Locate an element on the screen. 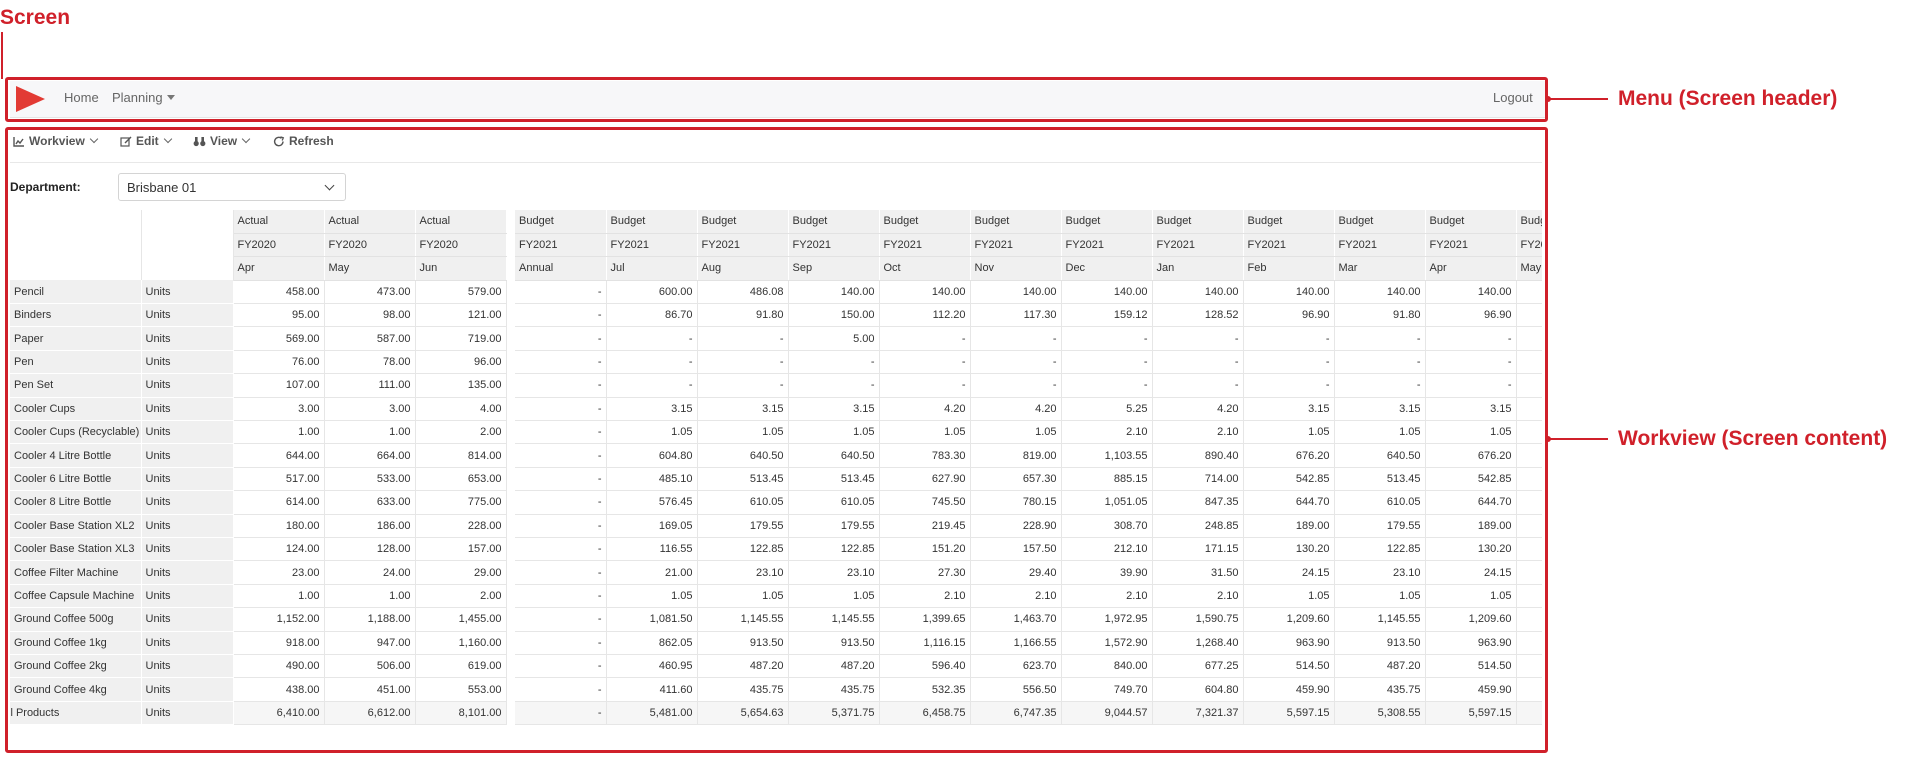 The image size is (1920, 766). data-cell: 847.35 is located at coordinates (1198, 502).